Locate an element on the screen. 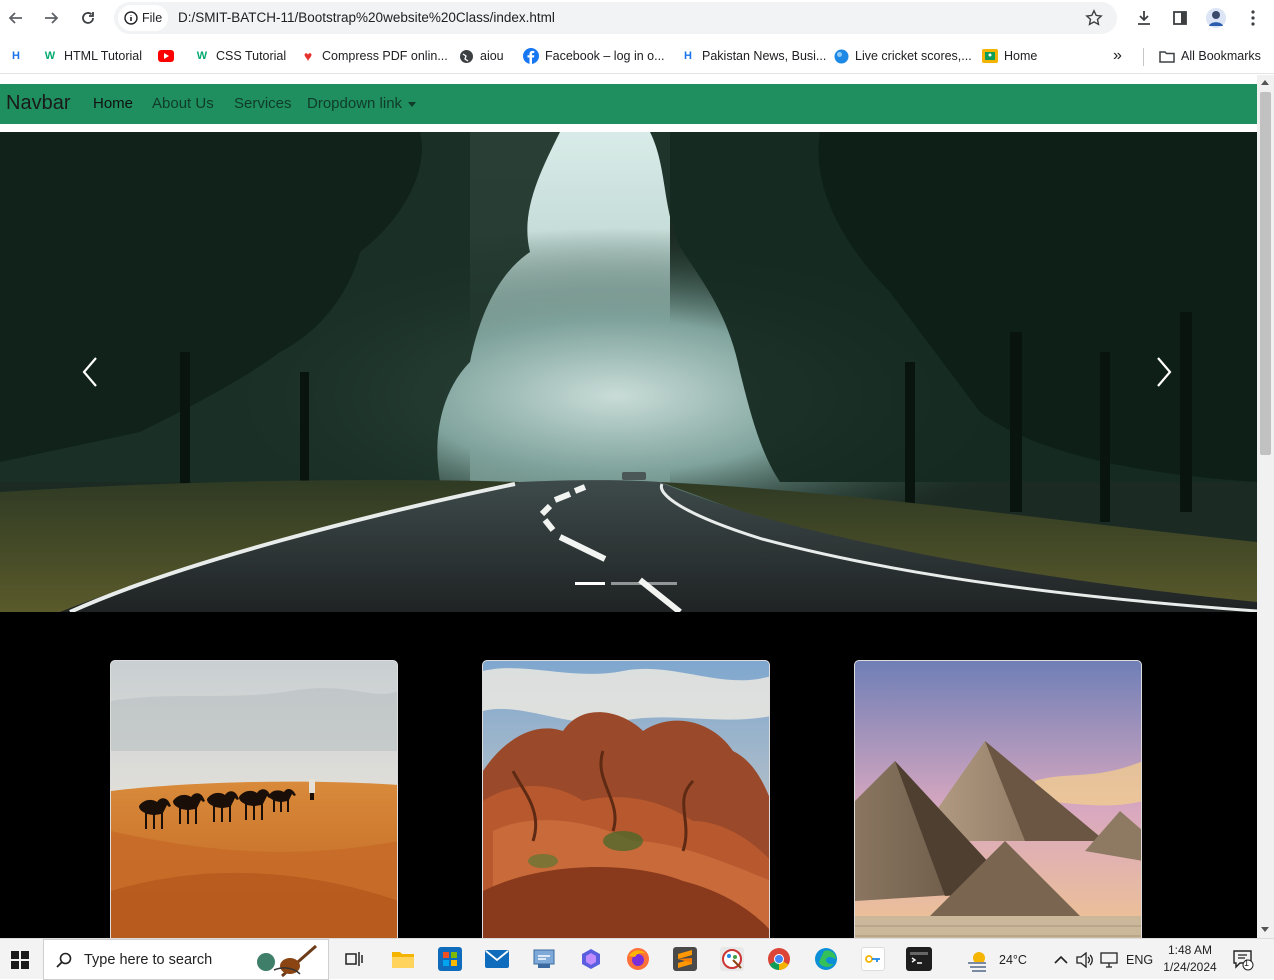 The image size is (1274, 980). chevron-left-icon is located at coordinates (89, 372).